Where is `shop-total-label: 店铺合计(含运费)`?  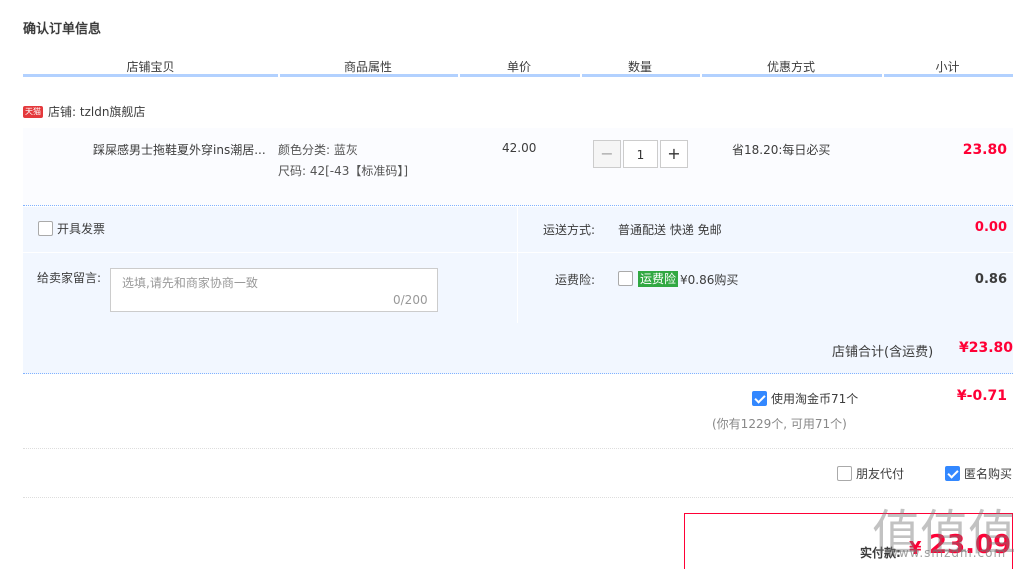 shop-total-label: 店铺合计(含运费) is located at coordinates (883, 352).